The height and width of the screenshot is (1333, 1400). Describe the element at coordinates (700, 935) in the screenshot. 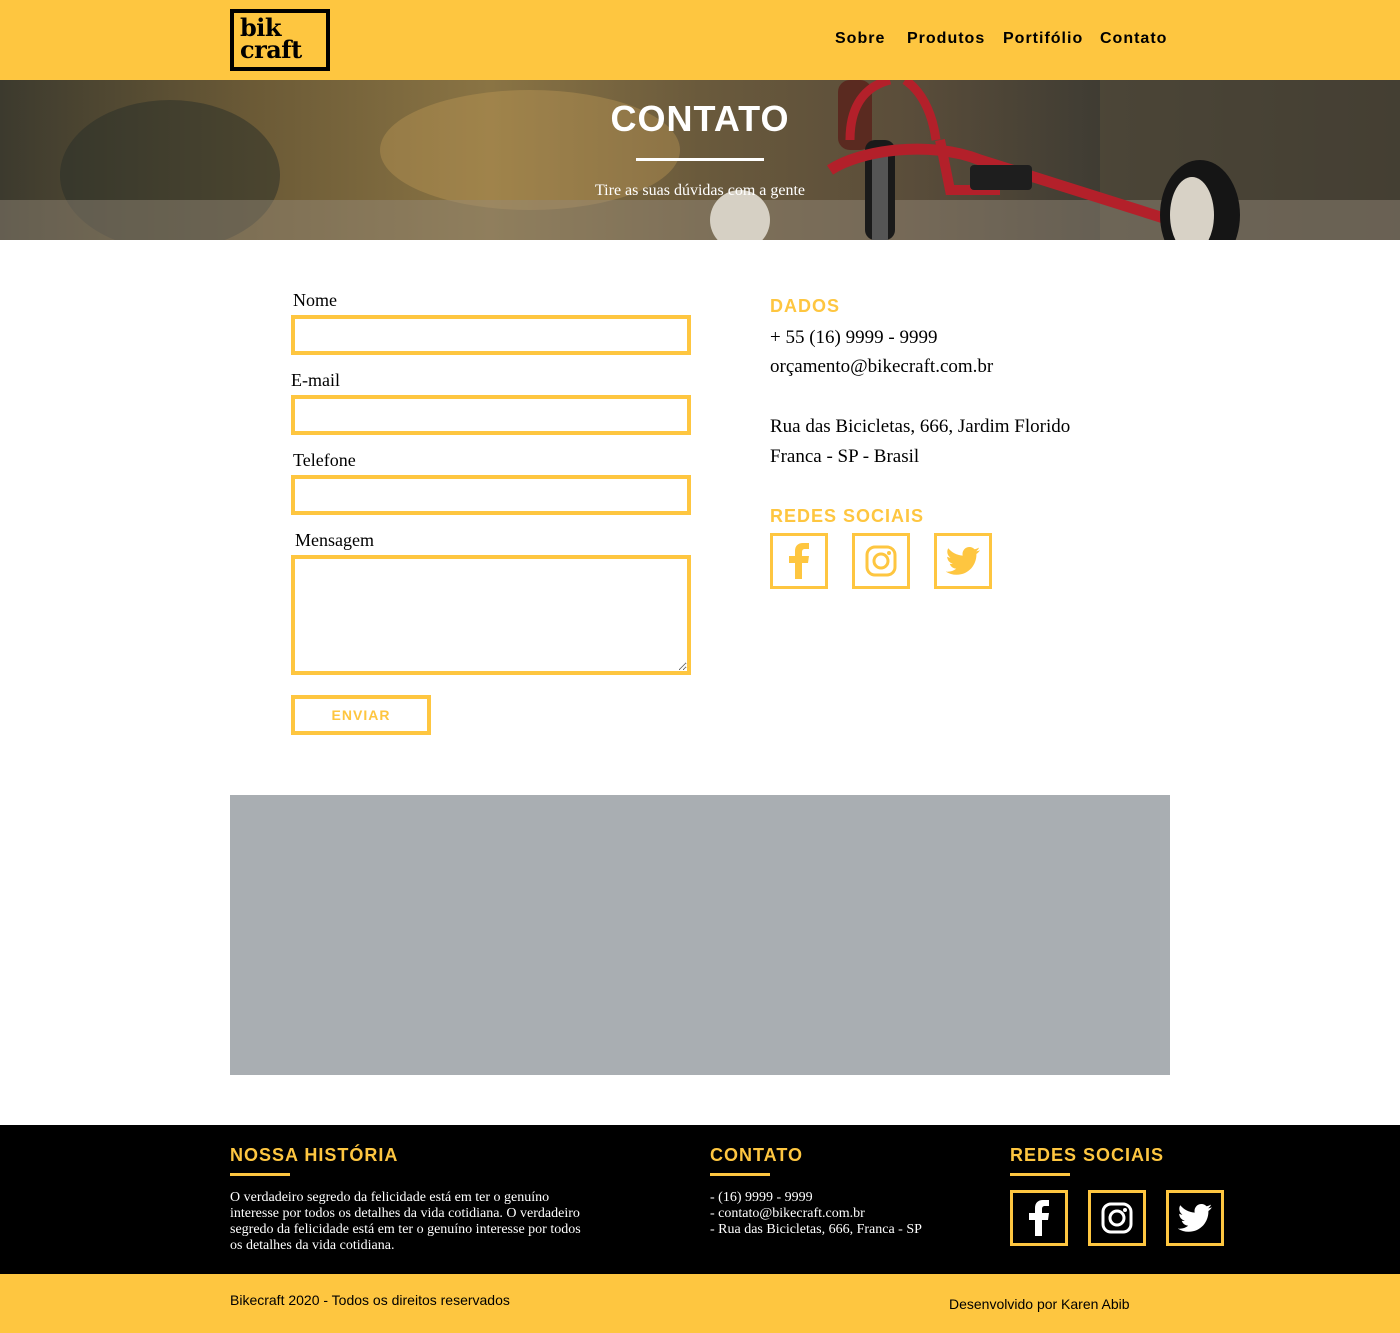

I see `map-embed` at that location.